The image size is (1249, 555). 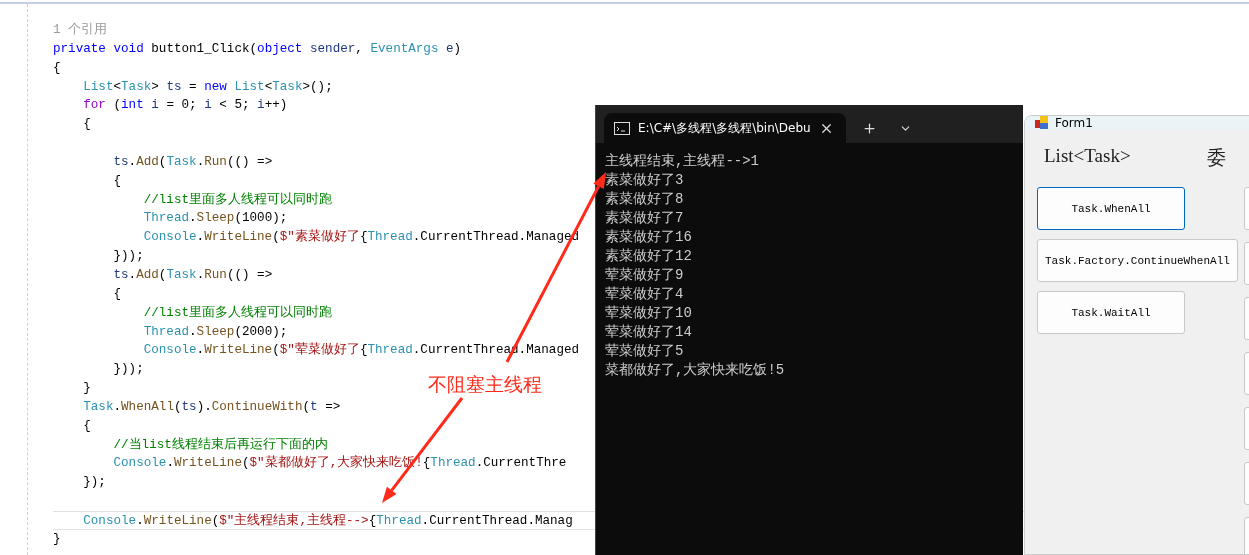 I want to click on task-button: Task.WaitAll, so click(x=1111, y=312).